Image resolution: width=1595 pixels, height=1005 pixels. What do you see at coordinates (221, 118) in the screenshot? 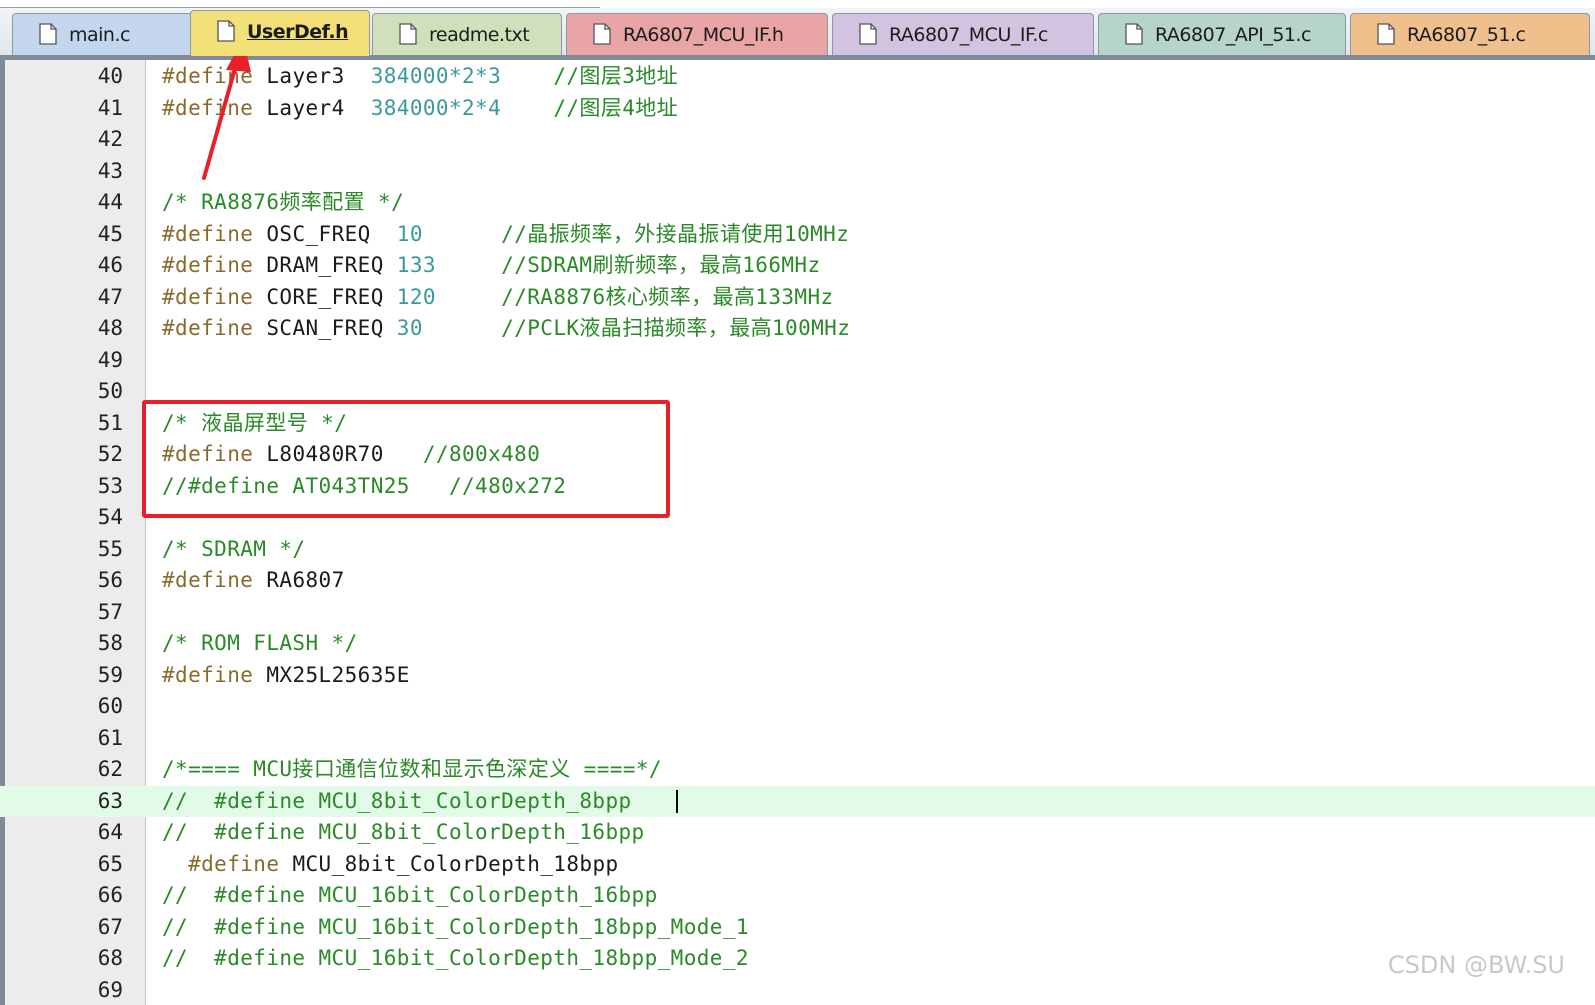
I see `arrow-shaft` at bounding box center [221, 118].